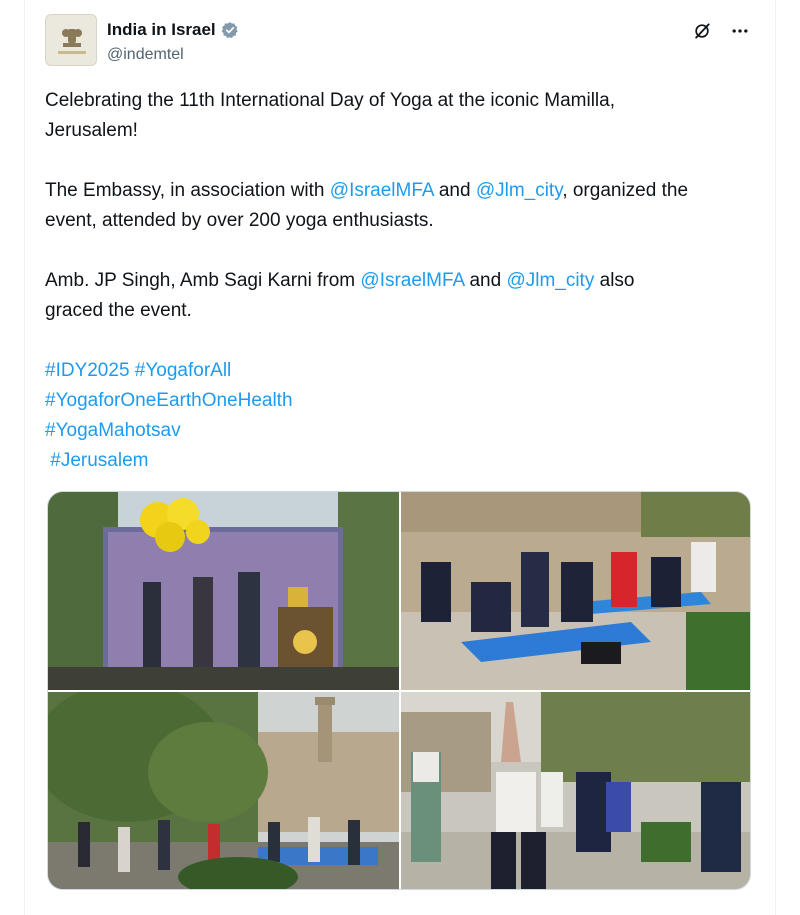  I want to click on media-photo-yoga-pose, so click(575, 790).